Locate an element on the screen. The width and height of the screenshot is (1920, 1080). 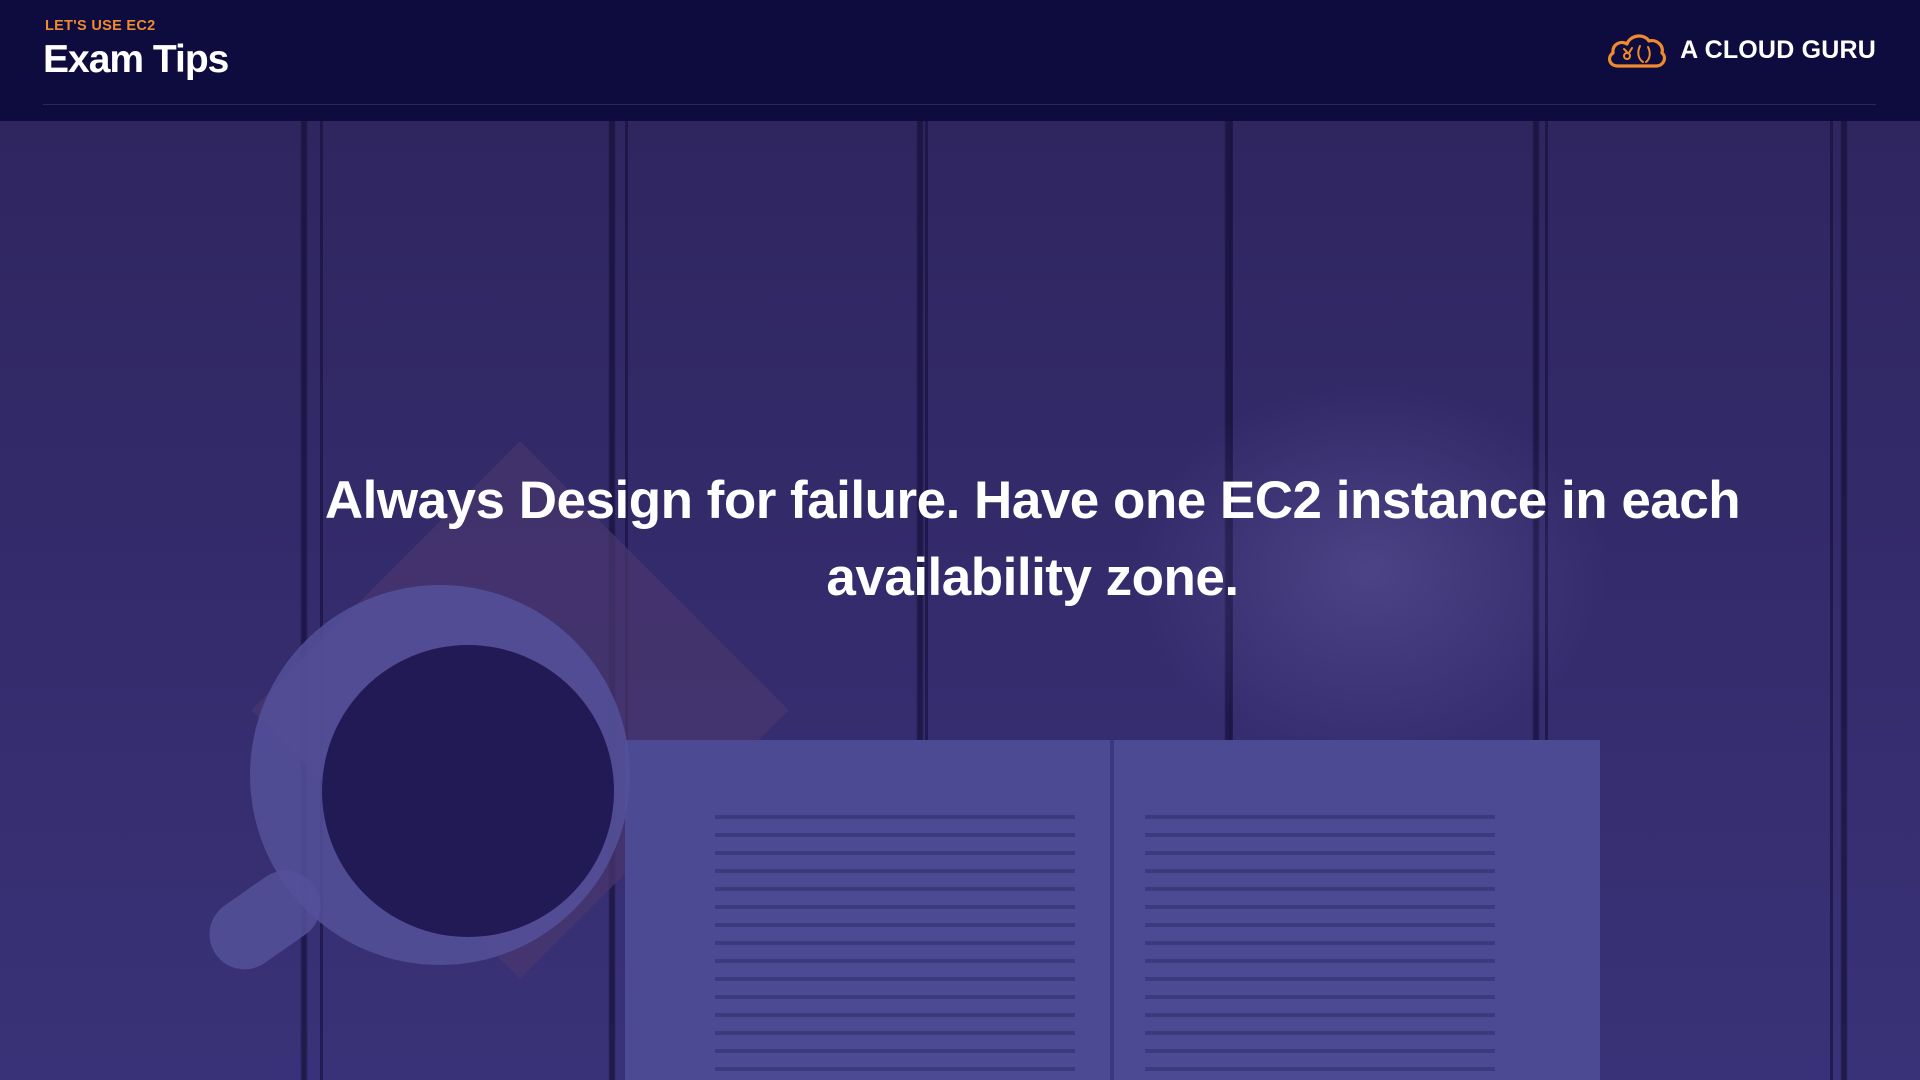
section-kicker: LET'S USE EC2 is located at coordinates (100, 26).